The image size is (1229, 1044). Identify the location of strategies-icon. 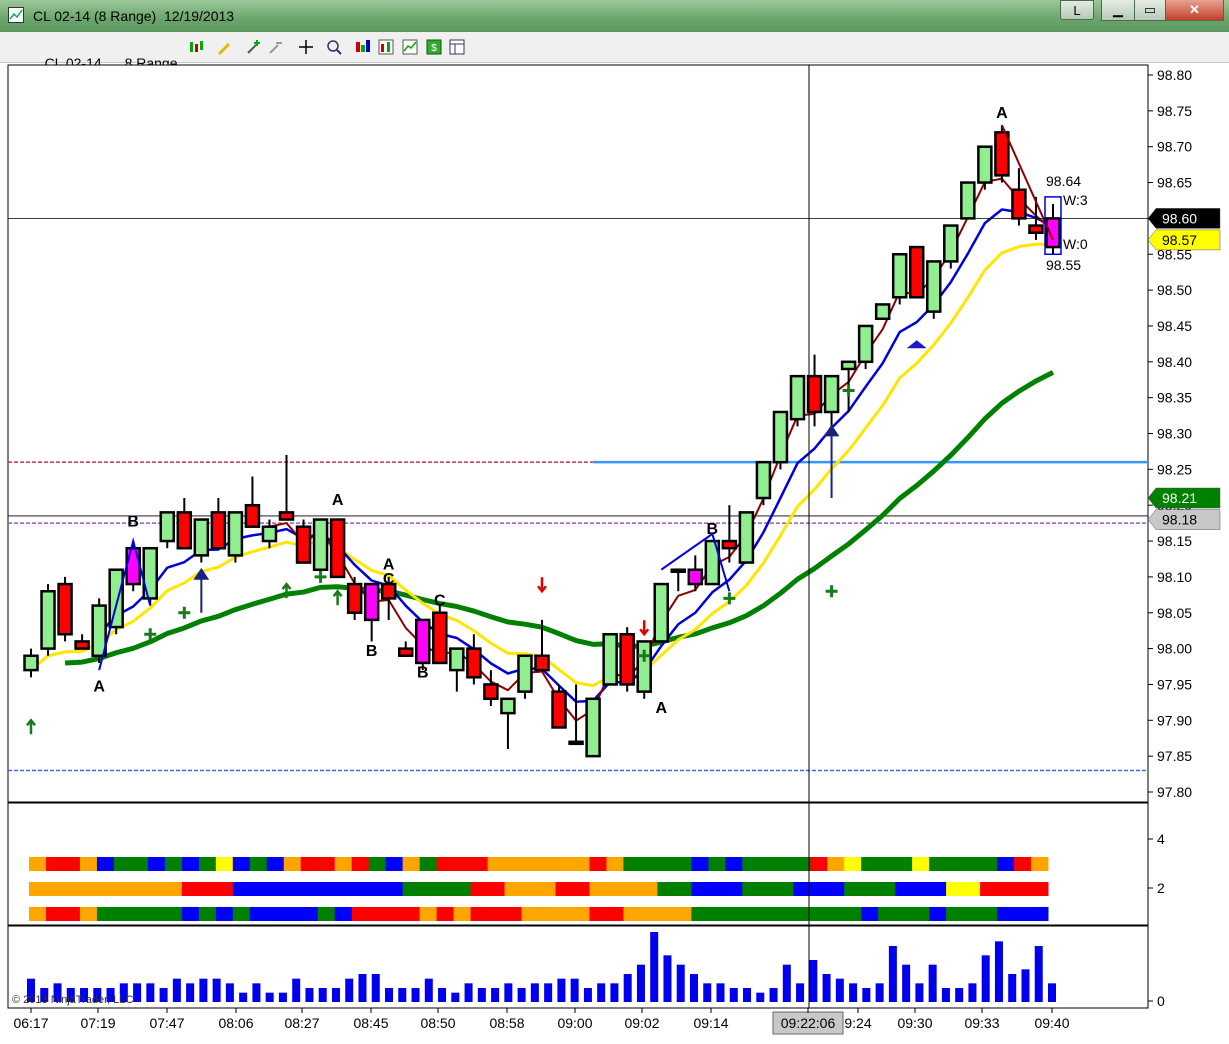
(386, 47).